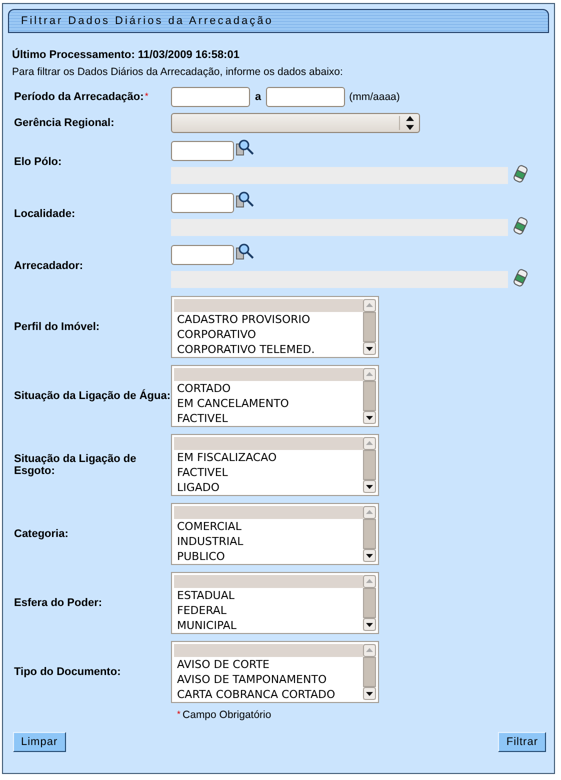  Describe the element at coordinates (268, 403) in the screenshot. I see `list-option: EM CANCELAMENTO` at that location.